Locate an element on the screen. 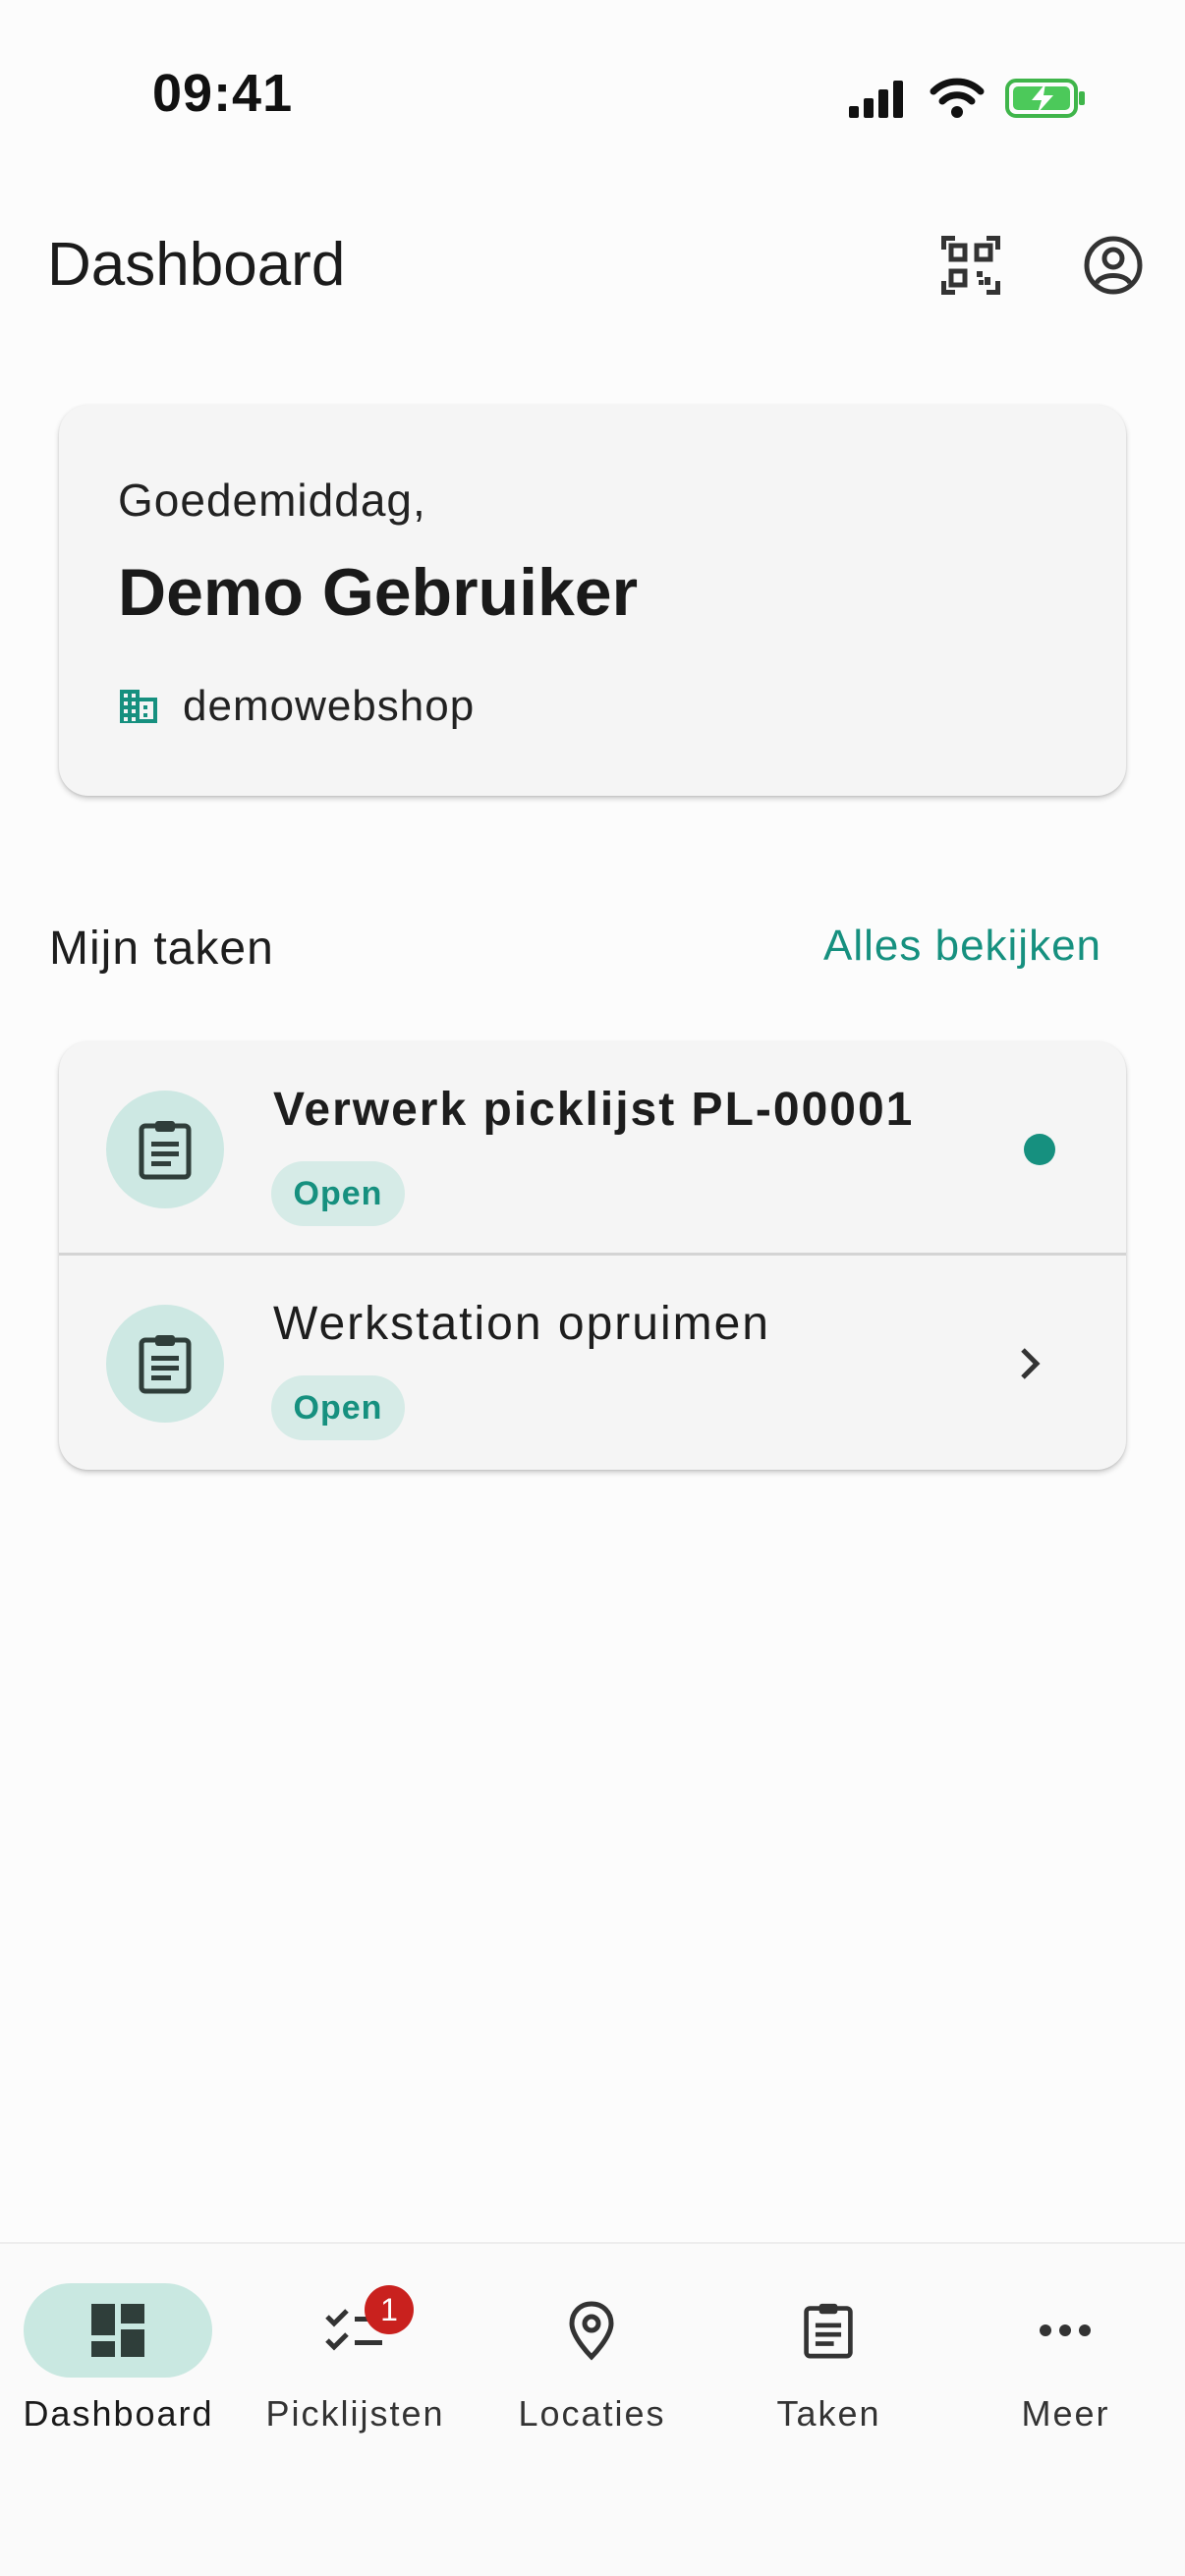  building-icon is located at coordinates (138, 706).